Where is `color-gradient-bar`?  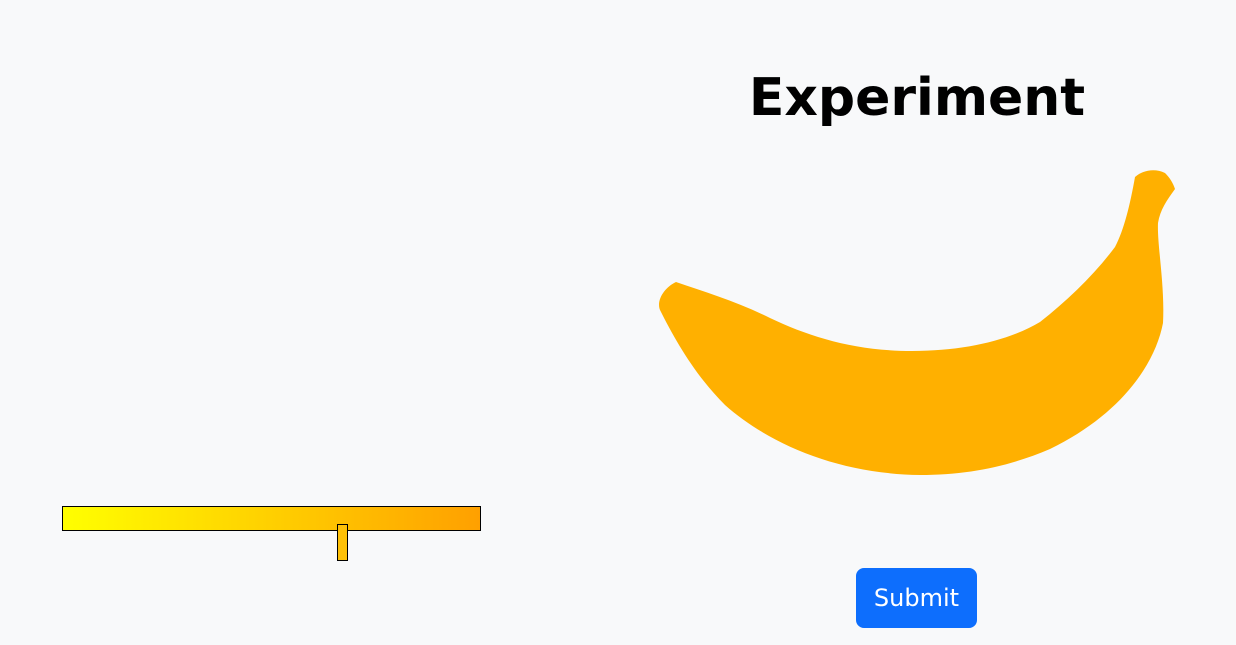
color-gradient-bar is located at coordinates (271, 518).